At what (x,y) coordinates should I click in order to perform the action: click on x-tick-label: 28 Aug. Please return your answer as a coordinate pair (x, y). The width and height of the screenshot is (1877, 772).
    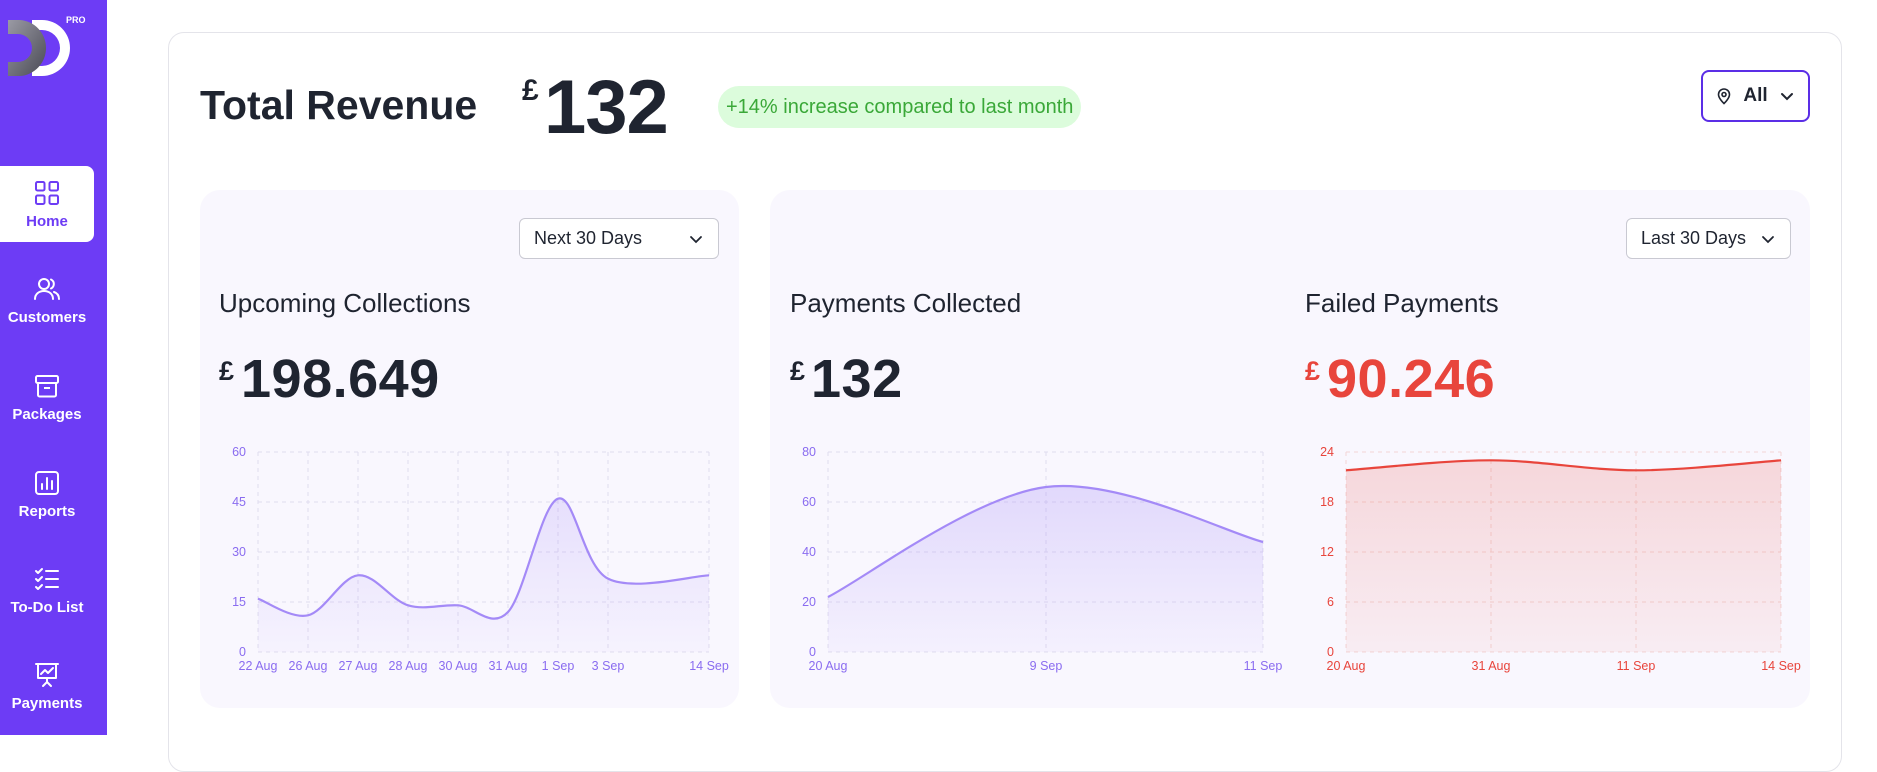
    Looking at the image, I should click on (408, 666).